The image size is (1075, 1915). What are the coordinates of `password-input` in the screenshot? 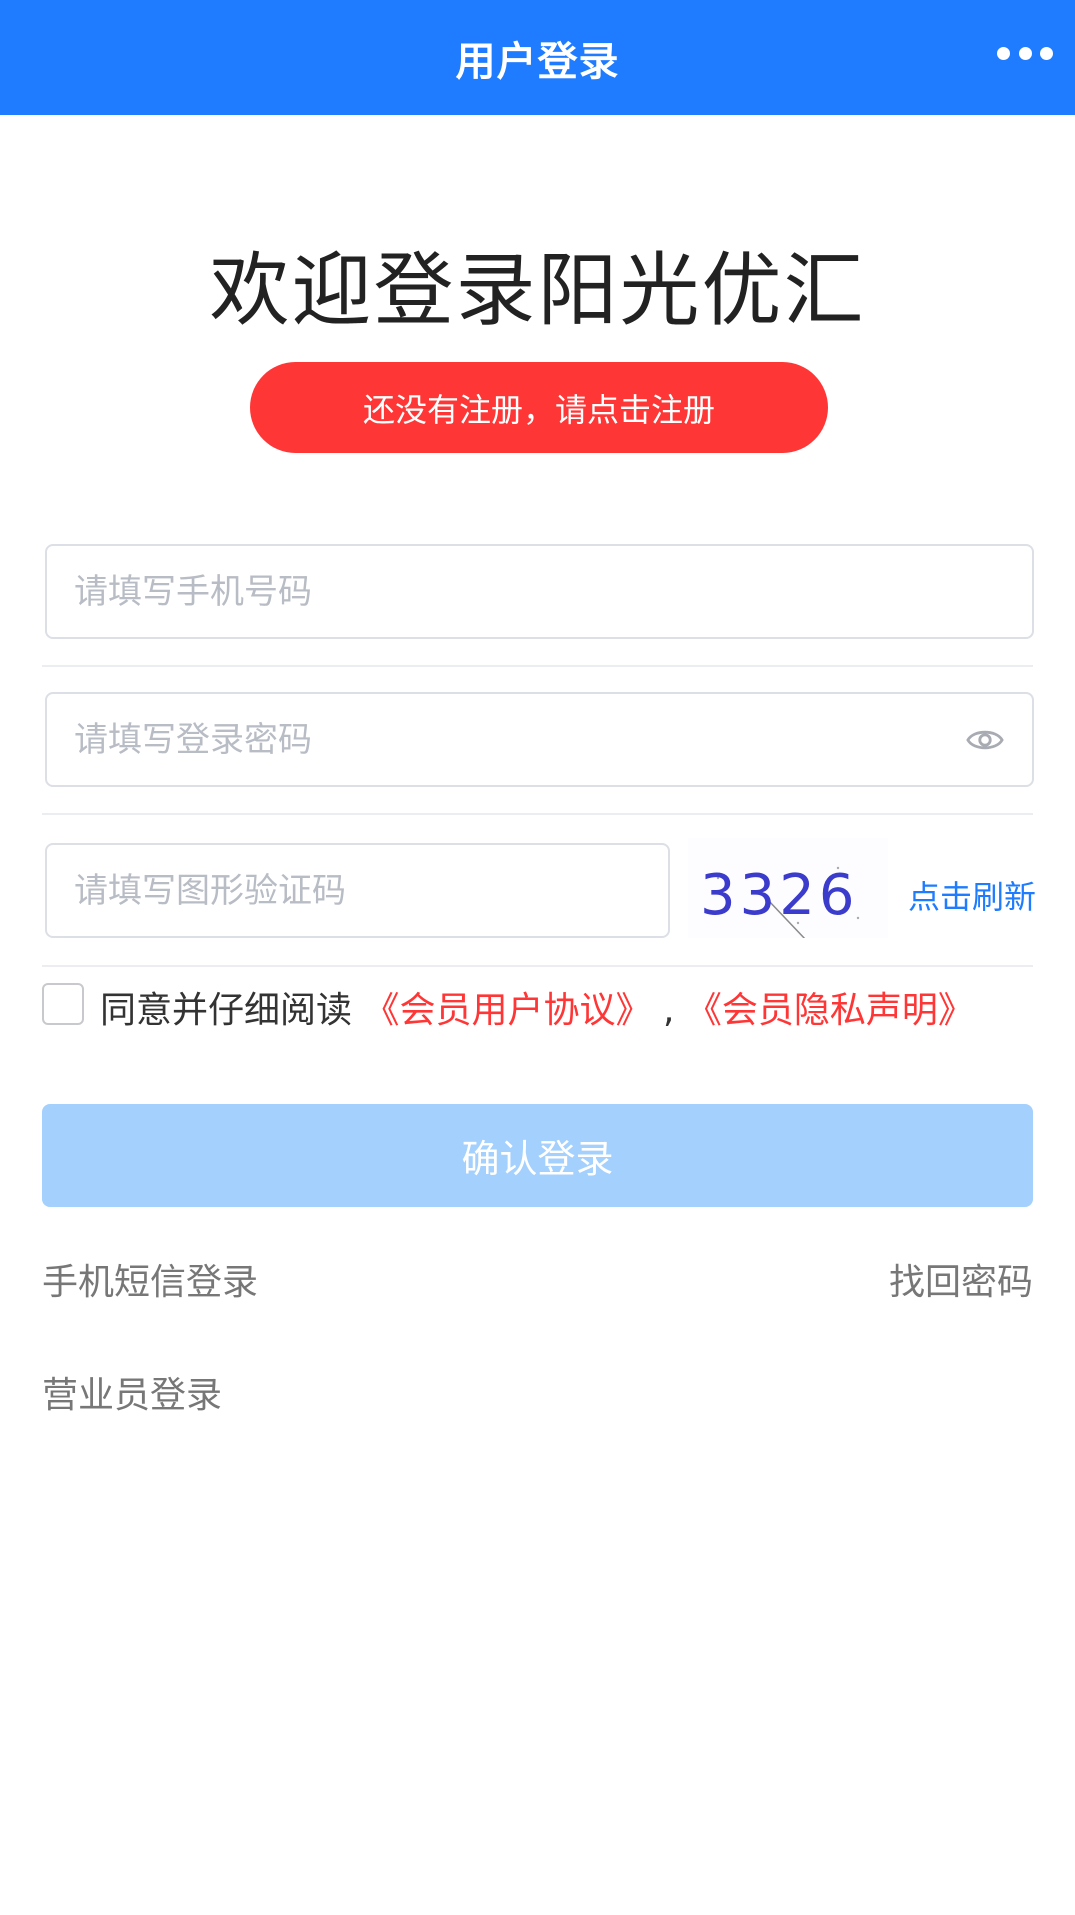 It's located at (539, 739).